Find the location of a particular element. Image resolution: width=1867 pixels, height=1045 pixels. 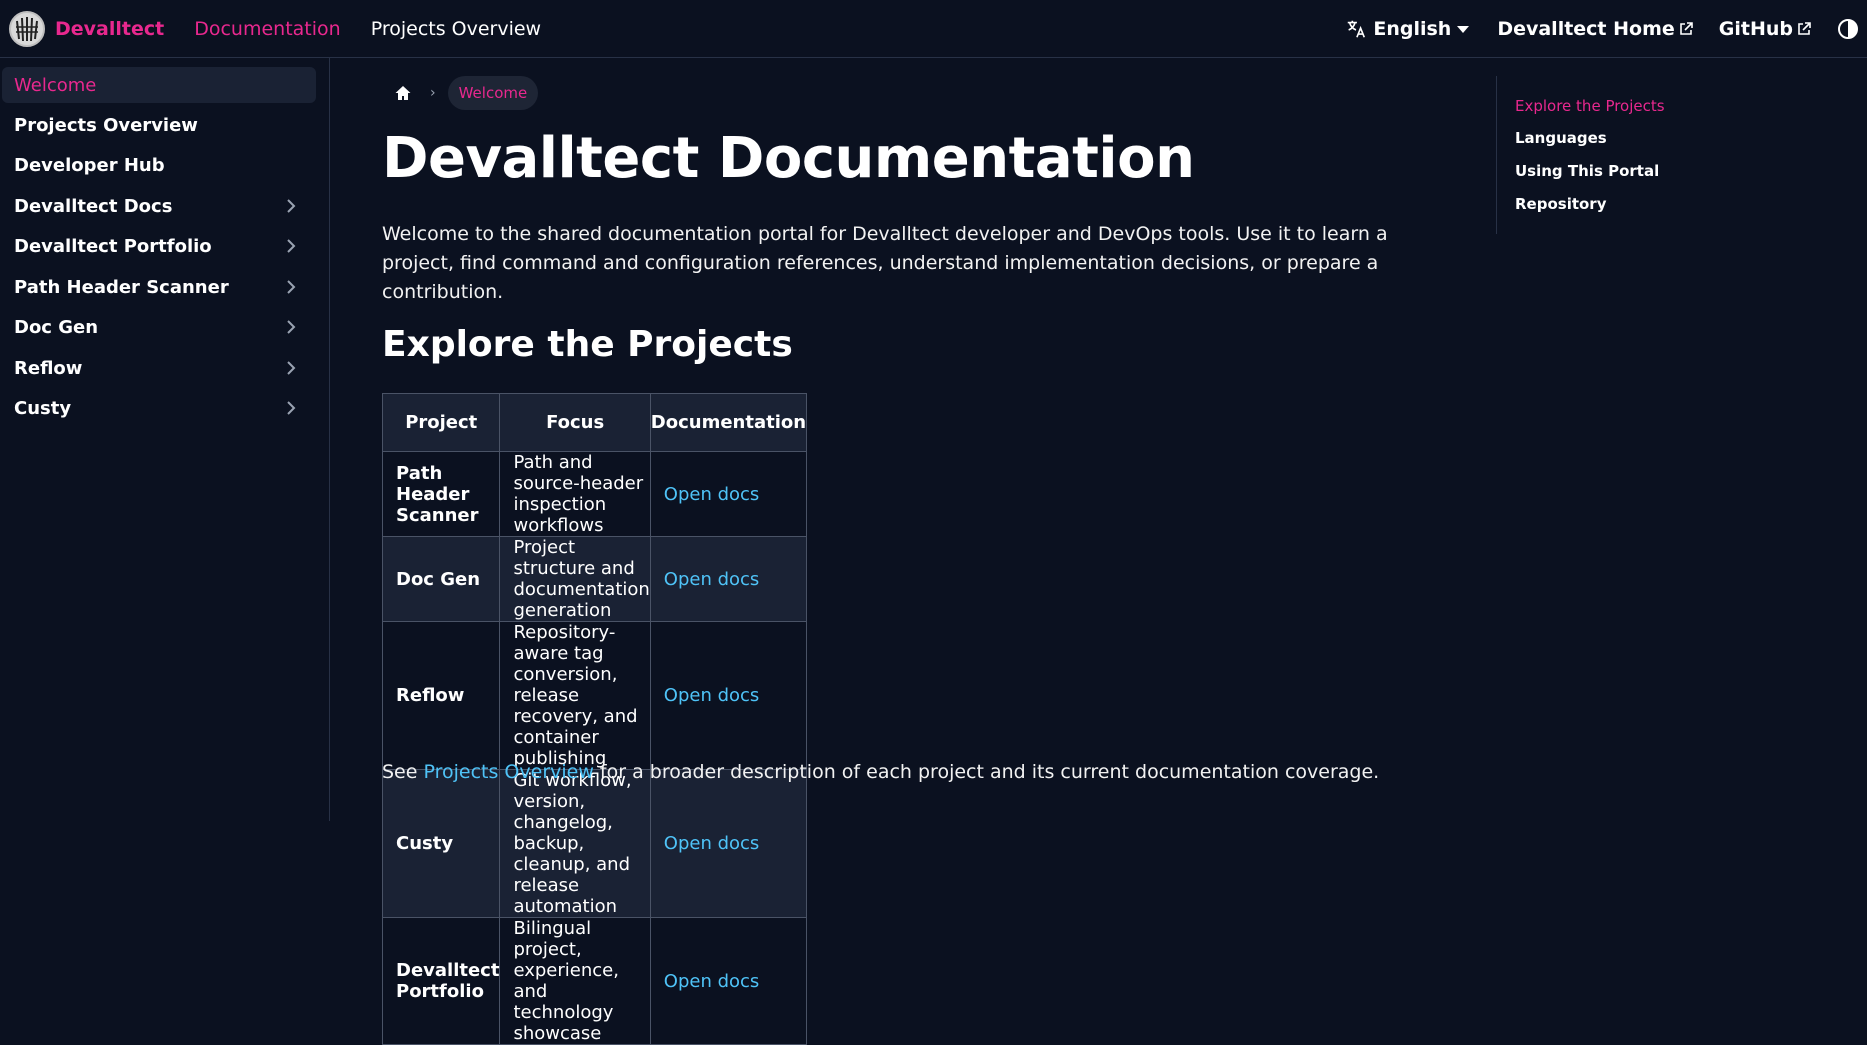

language-dropdown: English is located at coordinates (1407, 29).